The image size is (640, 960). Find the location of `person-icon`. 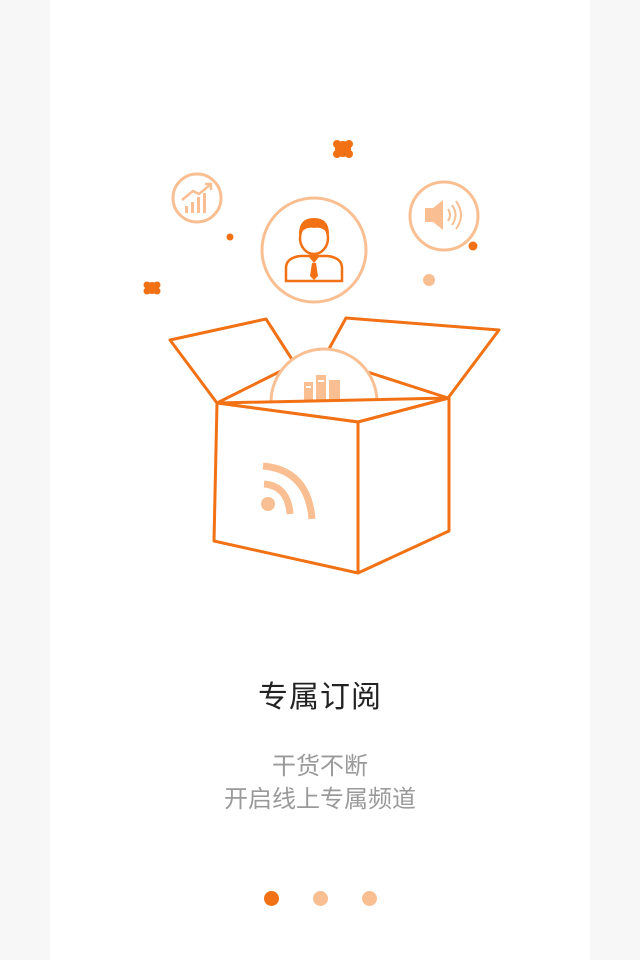

person-icon is located at coordinates (314, 250).